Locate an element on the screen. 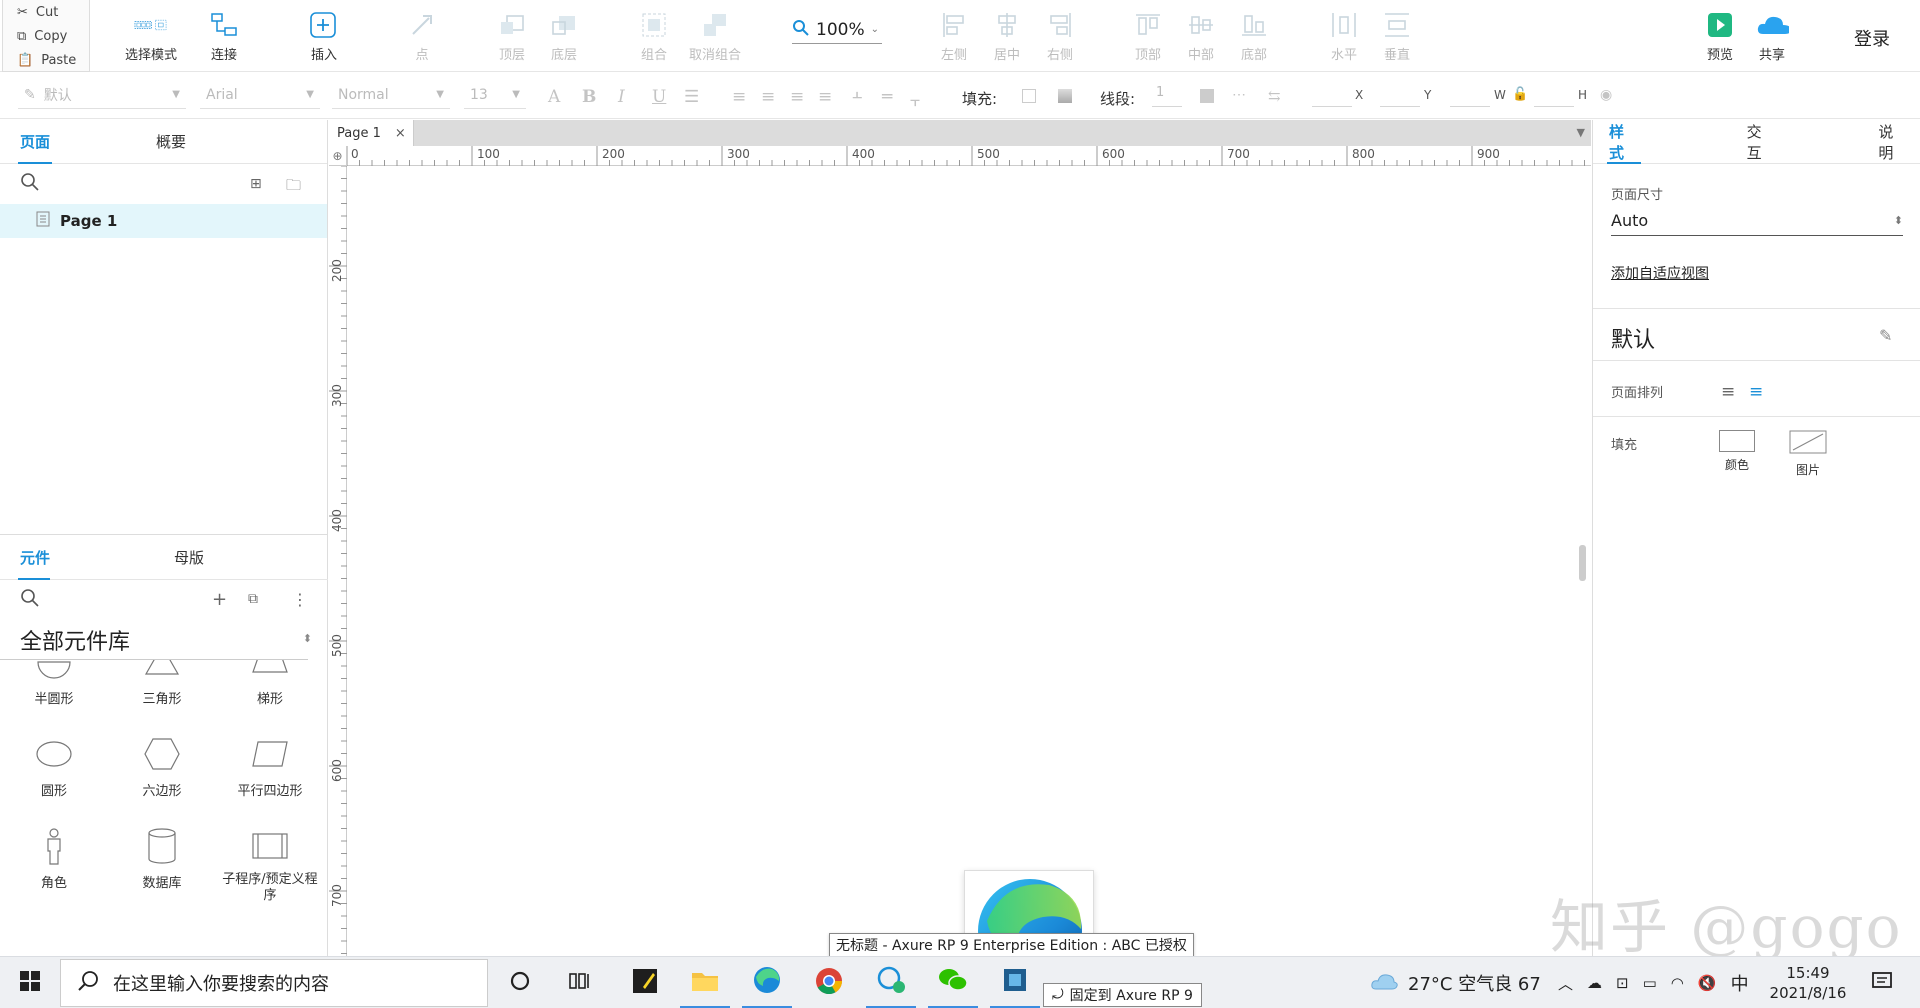  lock-icon: 🔓 is located at coordinates (1520, 94).